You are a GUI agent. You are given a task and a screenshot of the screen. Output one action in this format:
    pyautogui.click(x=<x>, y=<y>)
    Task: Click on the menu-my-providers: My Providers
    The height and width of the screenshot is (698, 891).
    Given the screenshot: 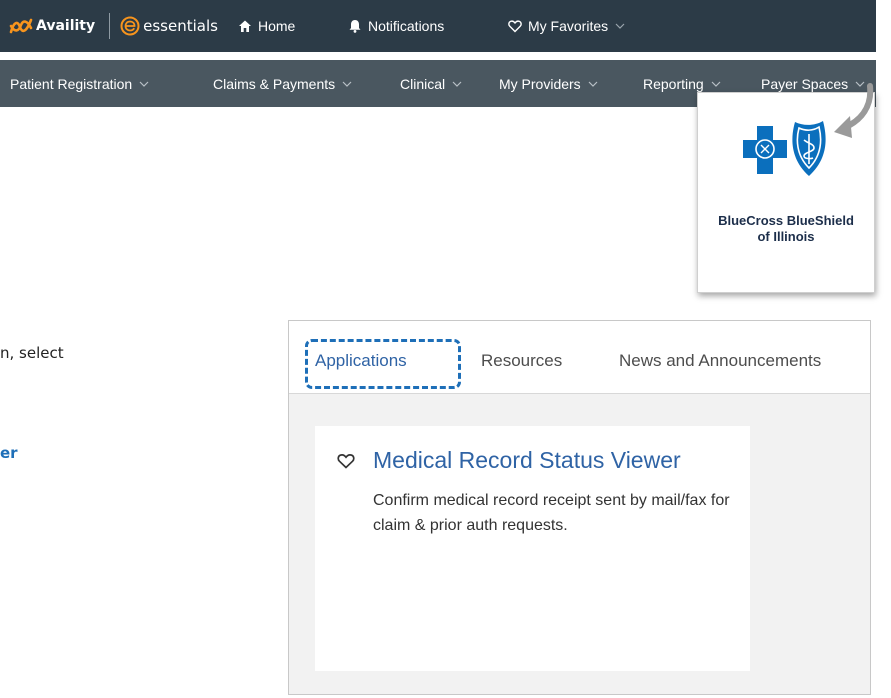 What is the action you would take?
    pyautogui.click(x=548, y=84)
    